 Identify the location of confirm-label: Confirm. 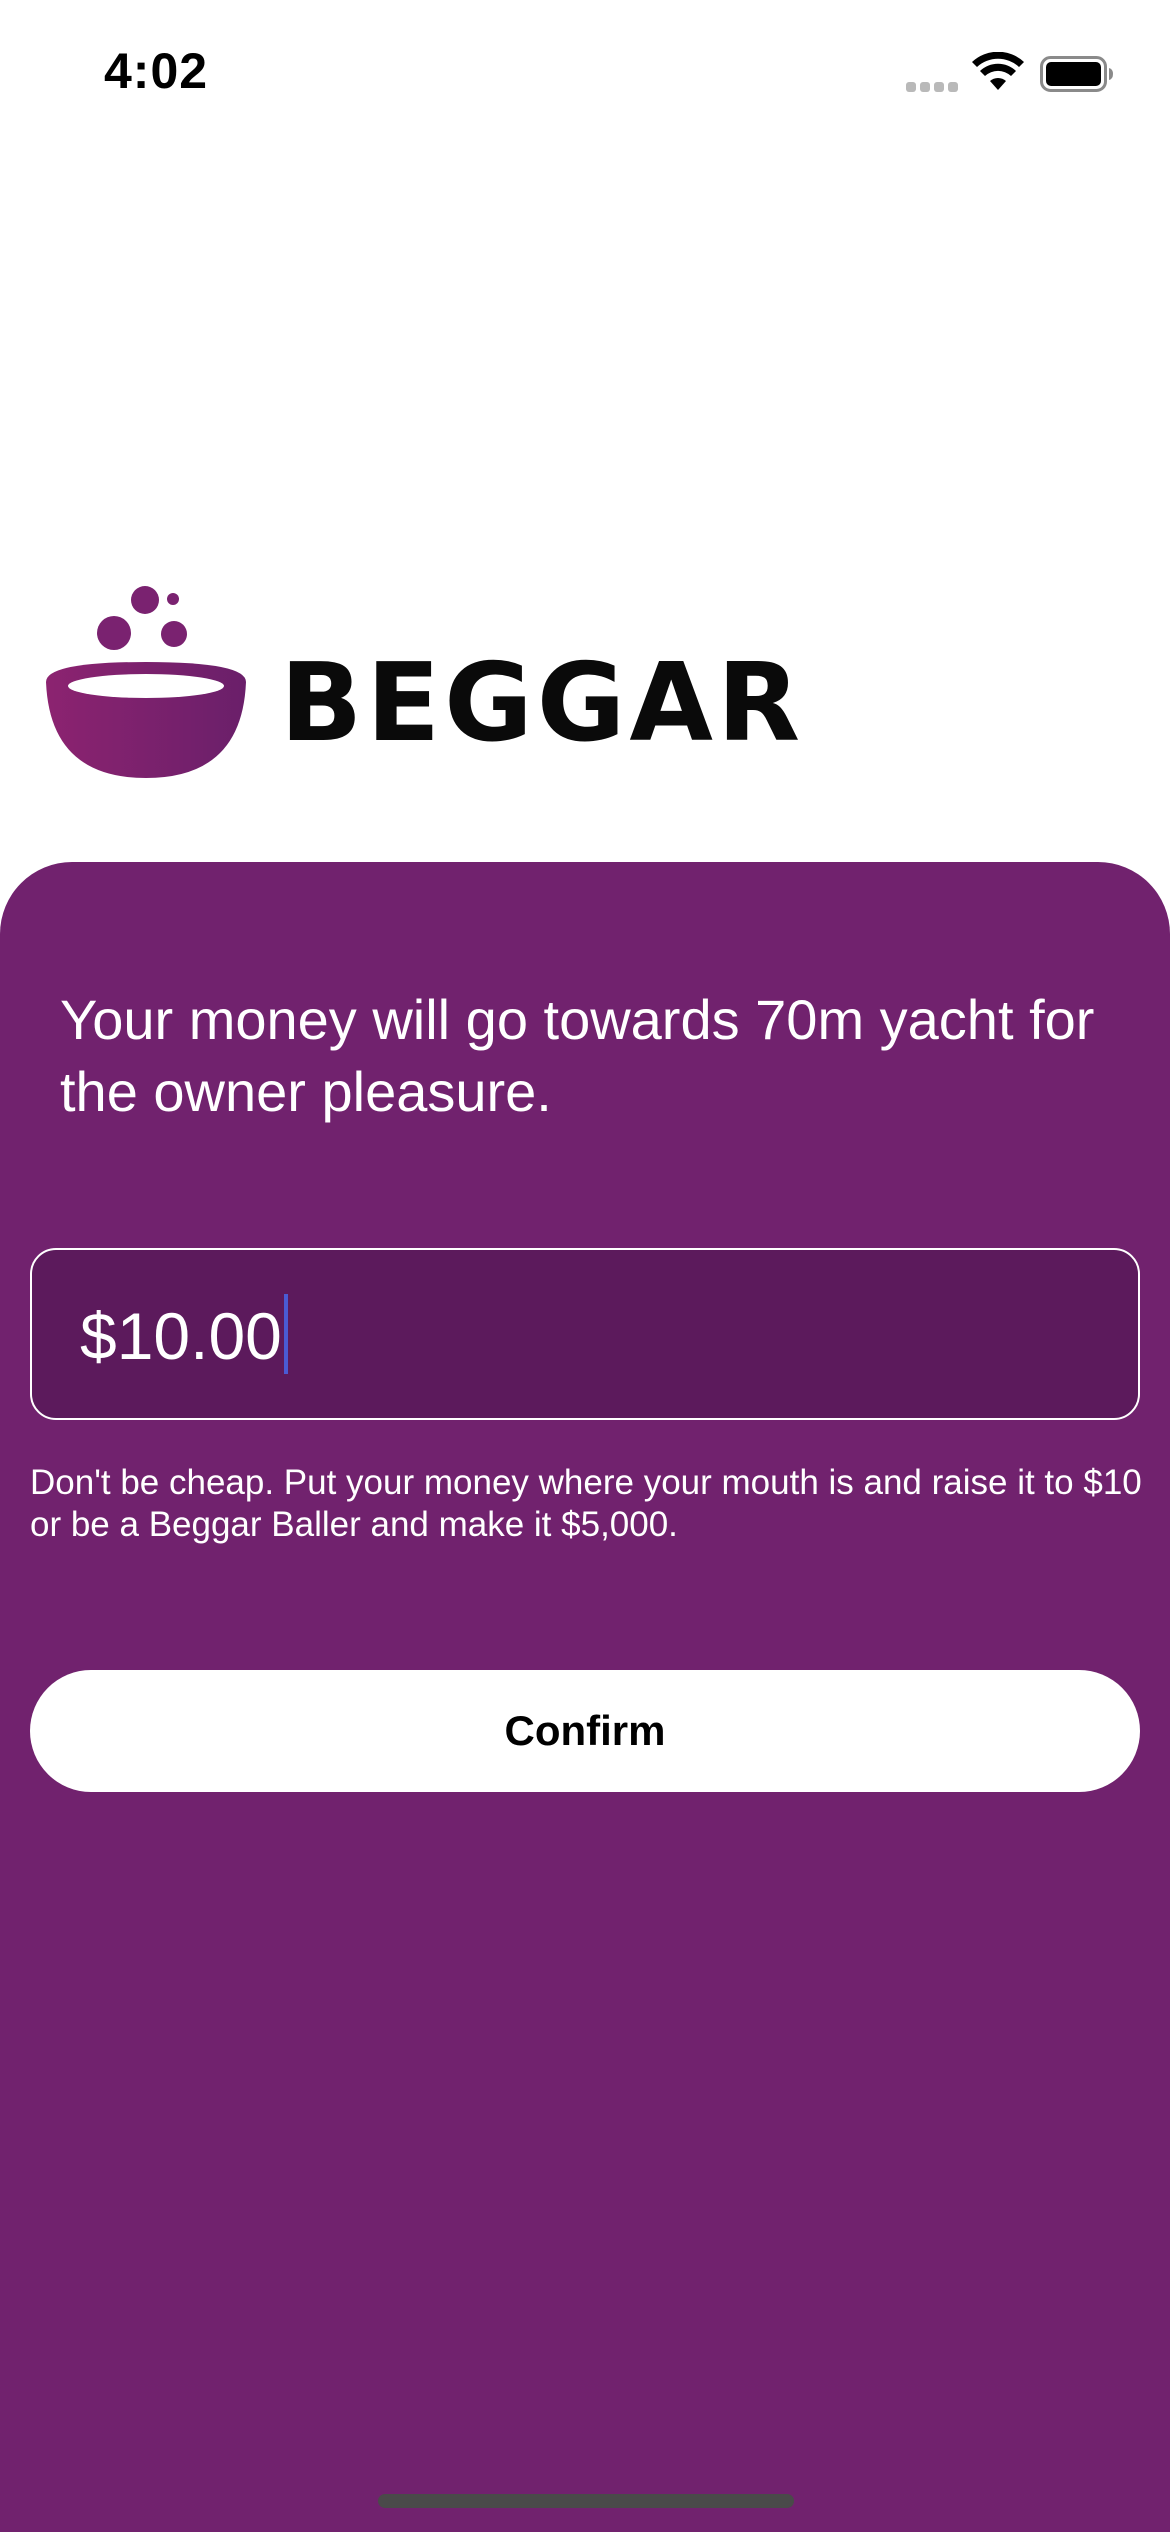
(585, 1730).